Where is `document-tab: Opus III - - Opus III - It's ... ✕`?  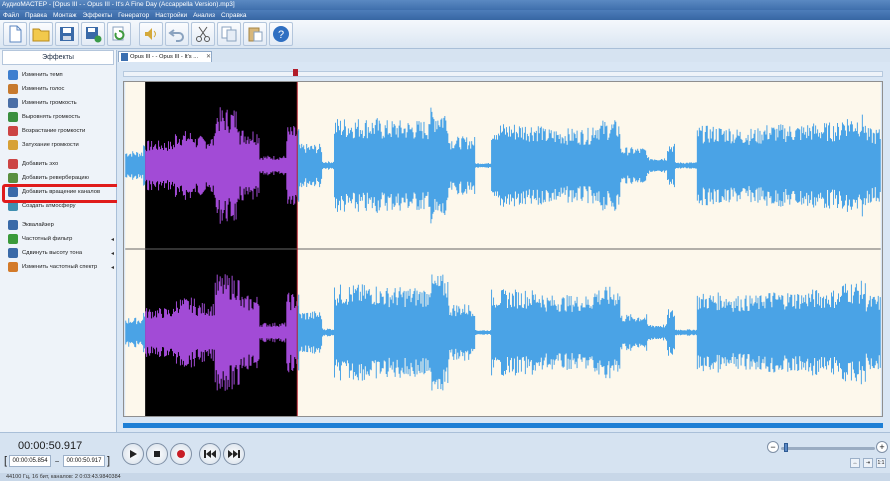 document-tab: Opus III - - Opus III - It's ... ✕ is located at coordinates (165, 56).